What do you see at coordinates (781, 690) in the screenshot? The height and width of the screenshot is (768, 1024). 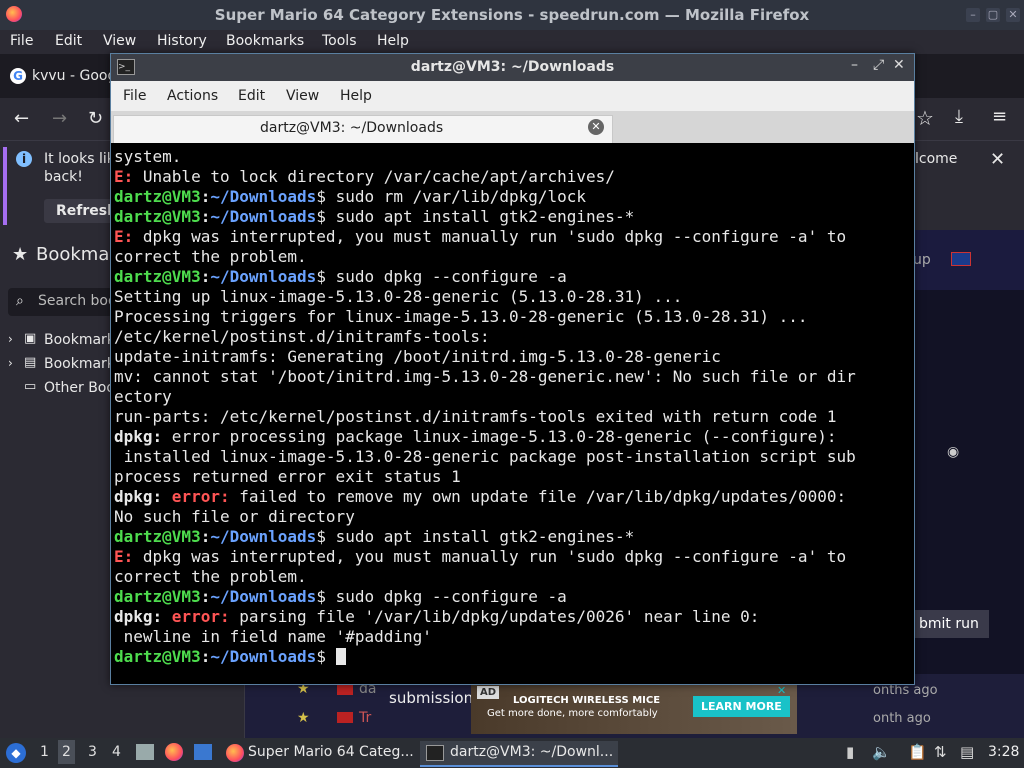 I see `ad-close-icon: ✕` at bounding box center [781, 690].